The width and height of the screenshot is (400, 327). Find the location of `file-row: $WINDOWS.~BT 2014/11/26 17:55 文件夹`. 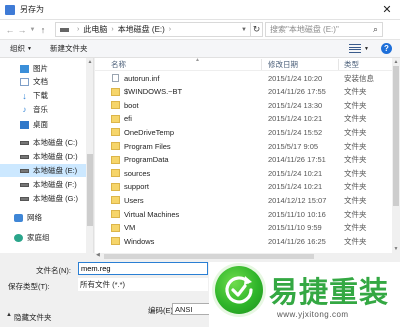

file-row: $WINDOWS.~BT 2014/11/26 17:55 文件夹 is located at coordinates (243, 92).